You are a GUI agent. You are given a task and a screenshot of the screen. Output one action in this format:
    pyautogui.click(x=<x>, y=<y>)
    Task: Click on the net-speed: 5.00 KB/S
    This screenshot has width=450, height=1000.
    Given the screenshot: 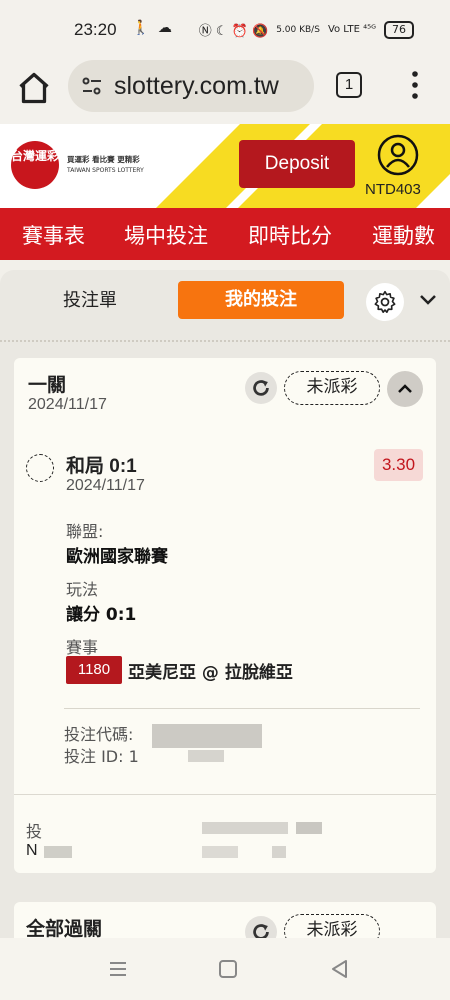 What is the action you would take?
    pyautogui.click(x=298, y=29)
    